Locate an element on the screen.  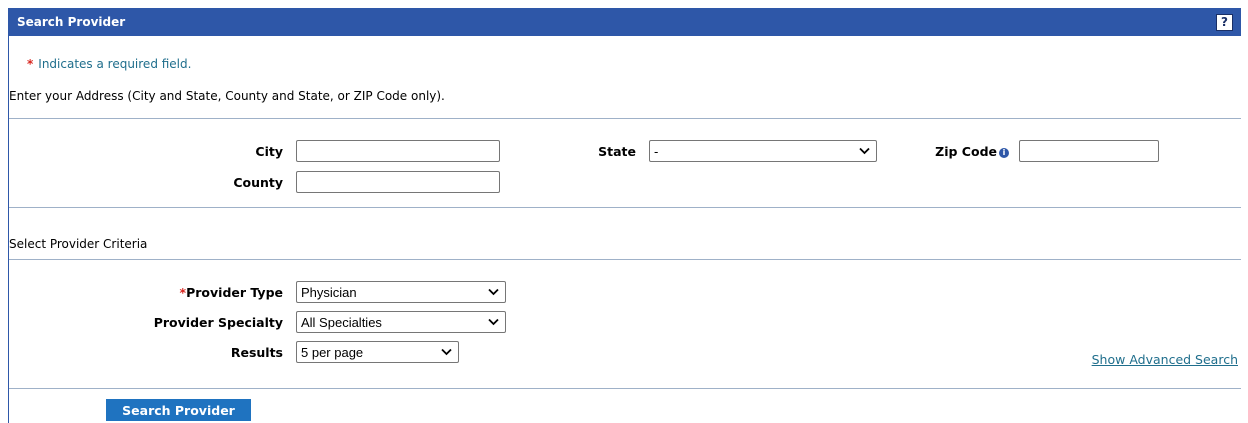
search-provider-button: Search Provider is located at coordinates (178, 410).